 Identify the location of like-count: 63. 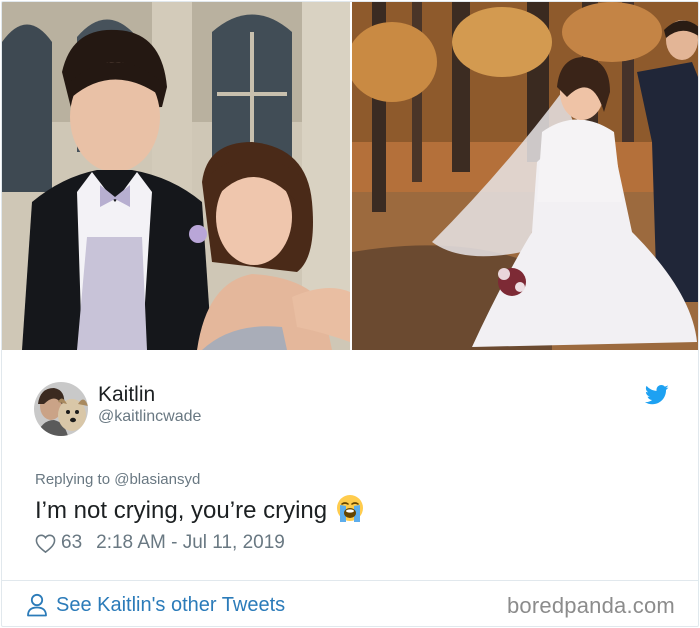
(71, 543).